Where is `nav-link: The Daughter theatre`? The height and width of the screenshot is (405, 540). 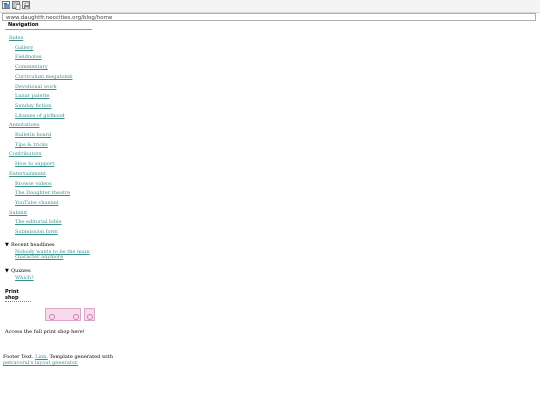
nav-link: The Daughter theatre is located at coordinates (42, 193).